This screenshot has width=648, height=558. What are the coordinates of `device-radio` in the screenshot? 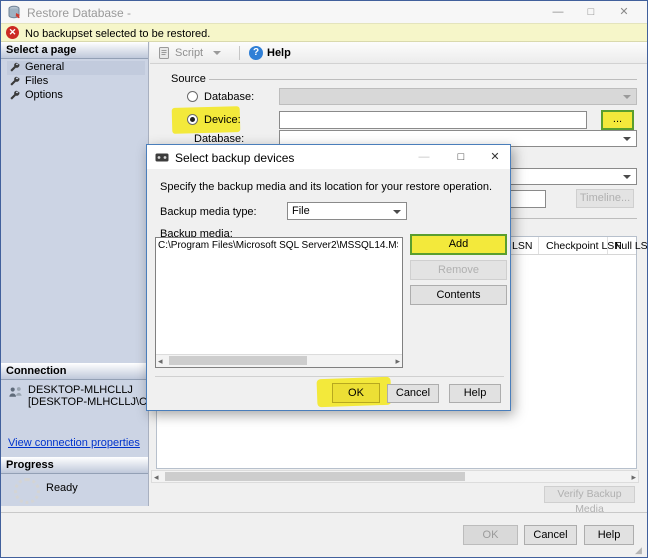 It's located at (192, 119).